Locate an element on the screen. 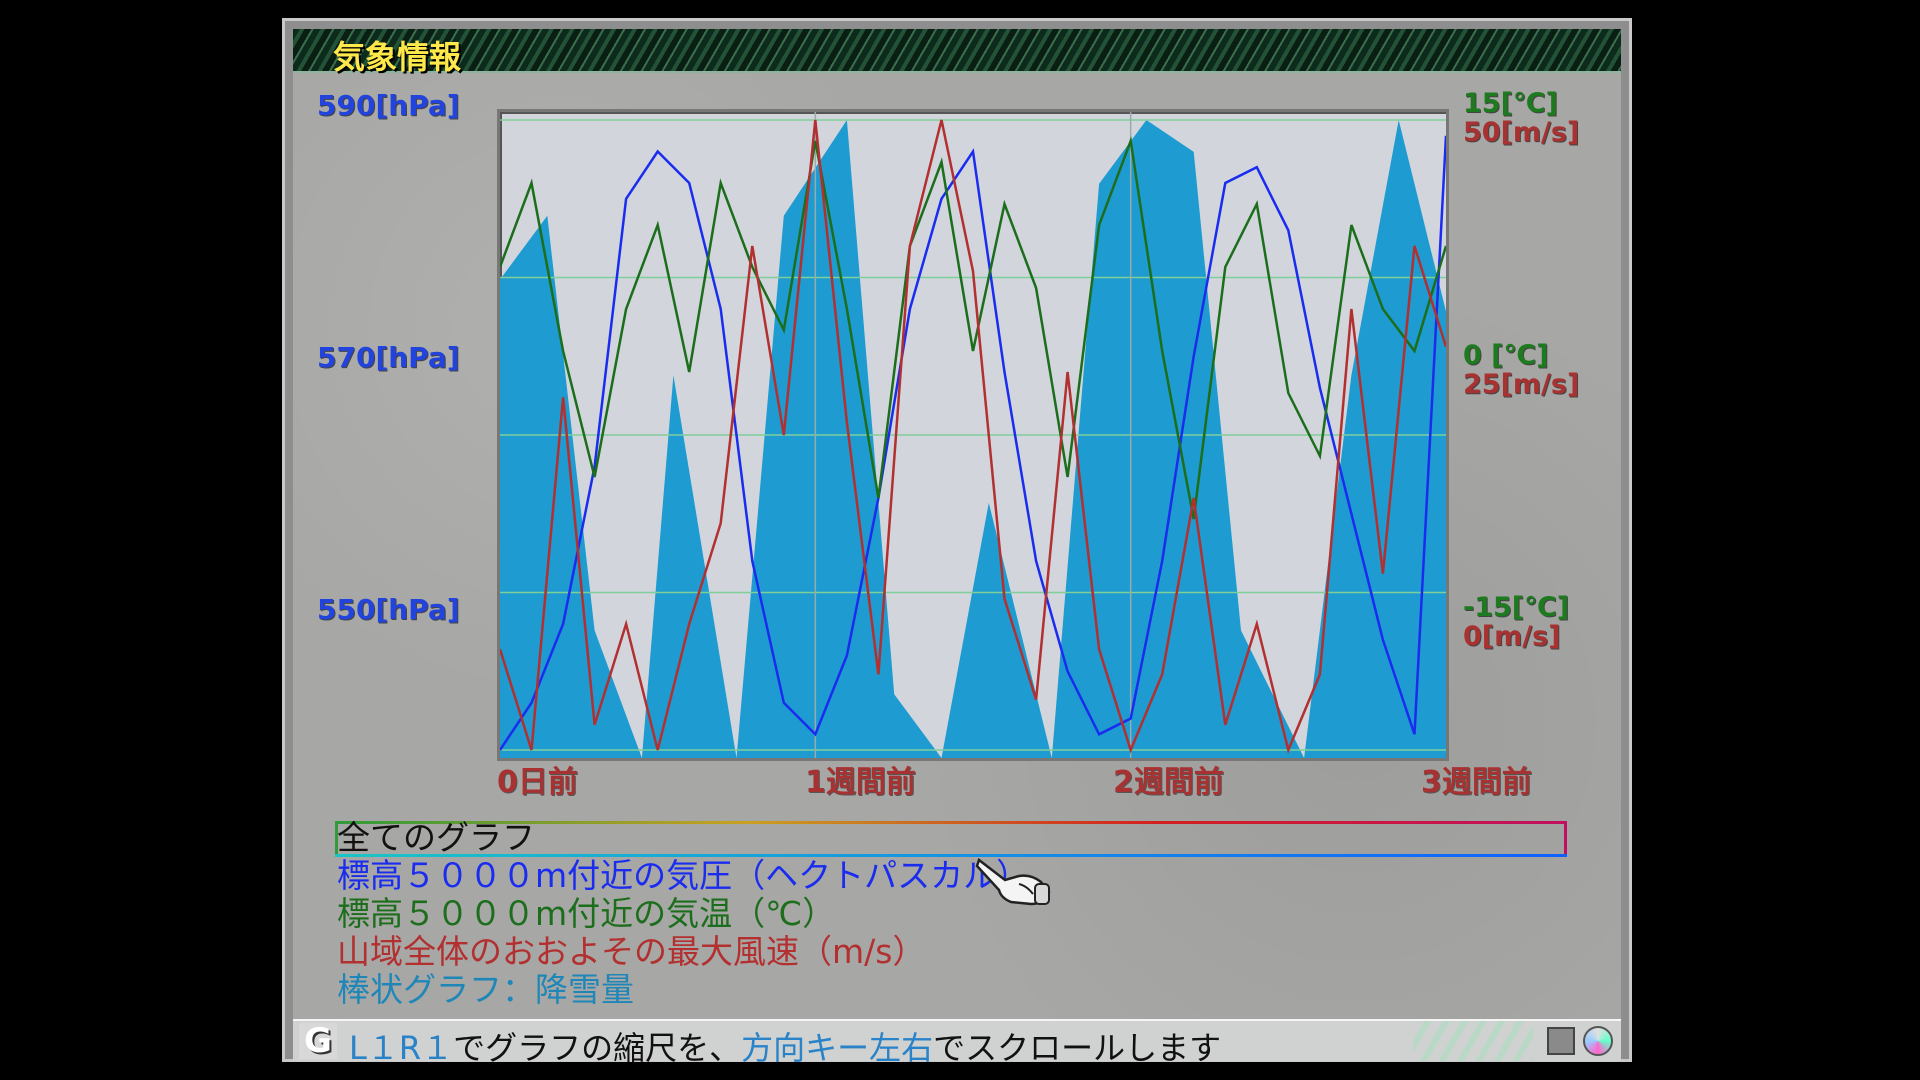 This screenshot has height=1080, width=1920. legend-pressure: 標高５０００m付近の気圧（ヘクトパスカル） is located at coordinates (683, 876).